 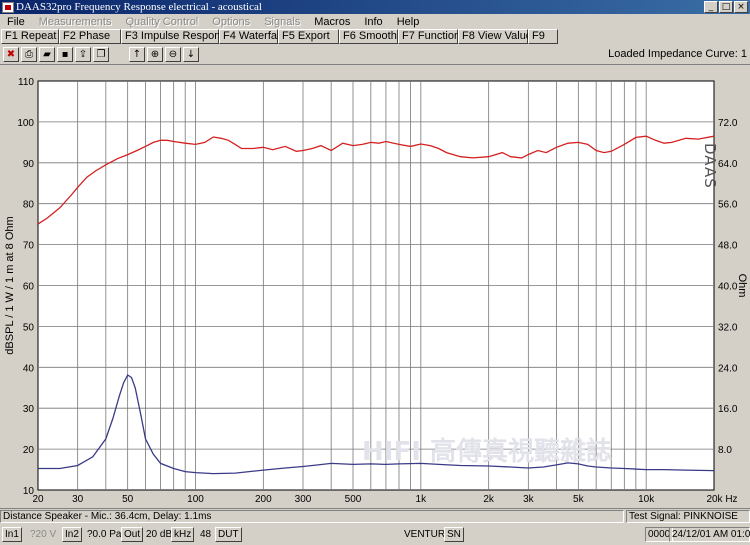 I want to click on y-left-tick-label: 10, so click(x=29, y=491).